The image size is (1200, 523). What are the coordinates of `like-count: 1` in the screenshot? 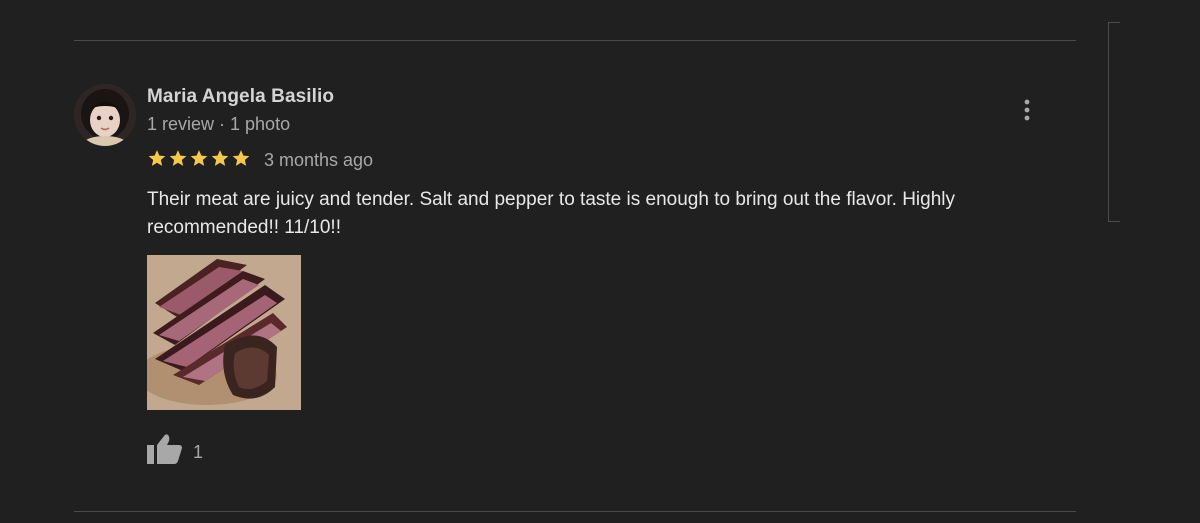 It's located at (198, 452).